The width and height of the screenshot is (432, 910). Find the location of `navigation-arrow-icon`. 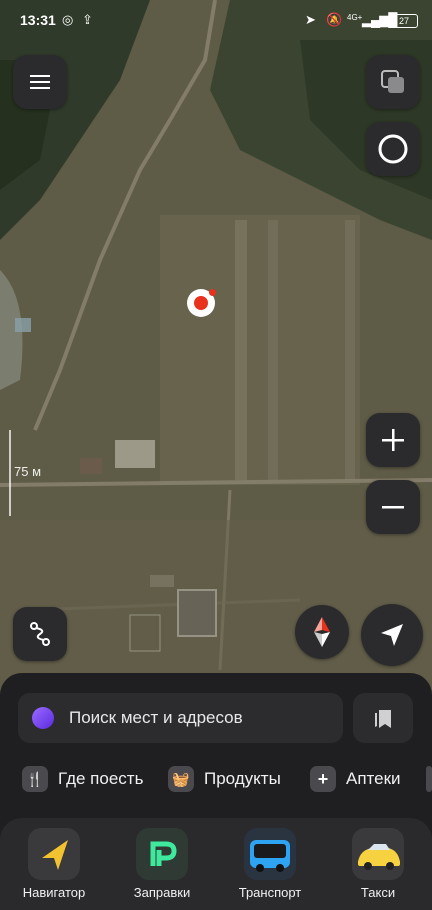

navigation-arrow-icon is located at coordinates (392, 635).